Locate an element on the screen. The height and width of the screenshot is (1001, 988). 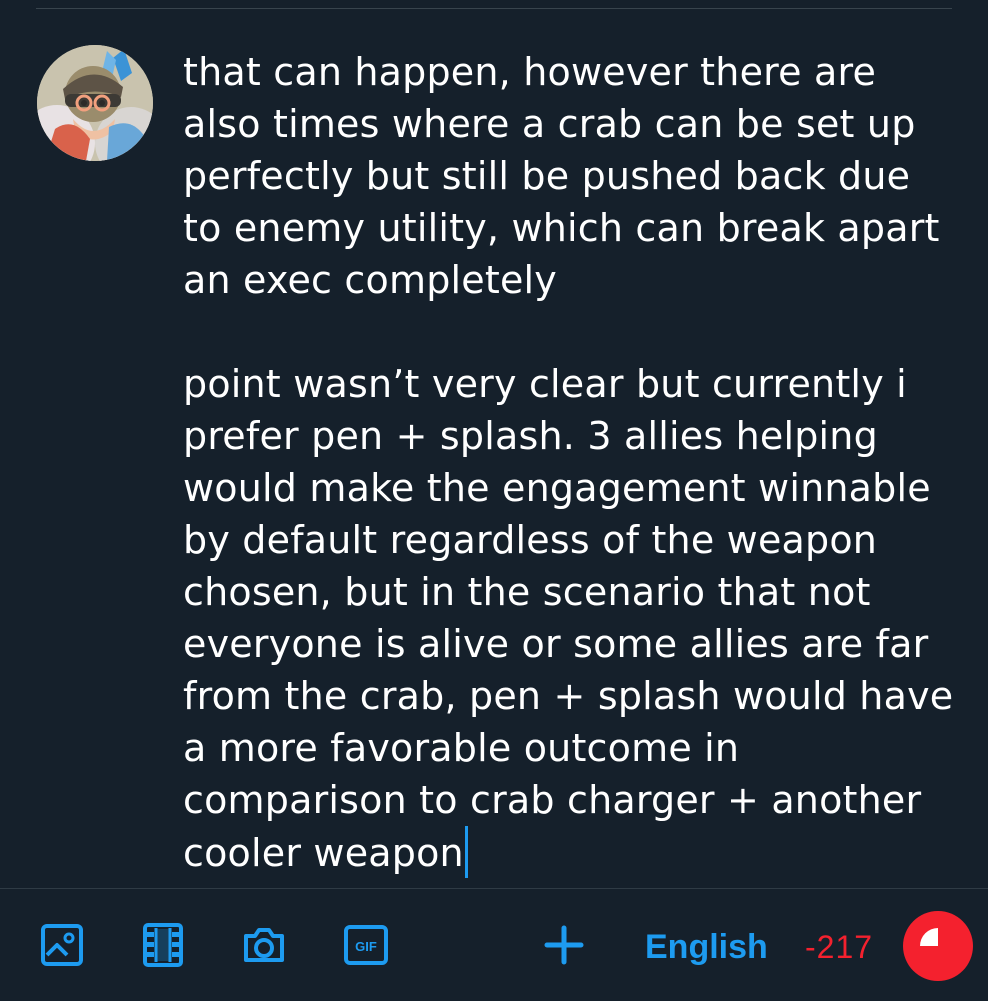
language-selector: English is located at coordinates (706, 947).